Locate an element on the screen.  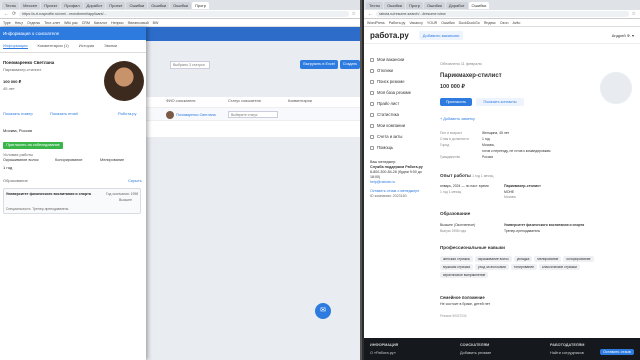
applicant-city: Москва, Россия is located at coordinates (17, 130).